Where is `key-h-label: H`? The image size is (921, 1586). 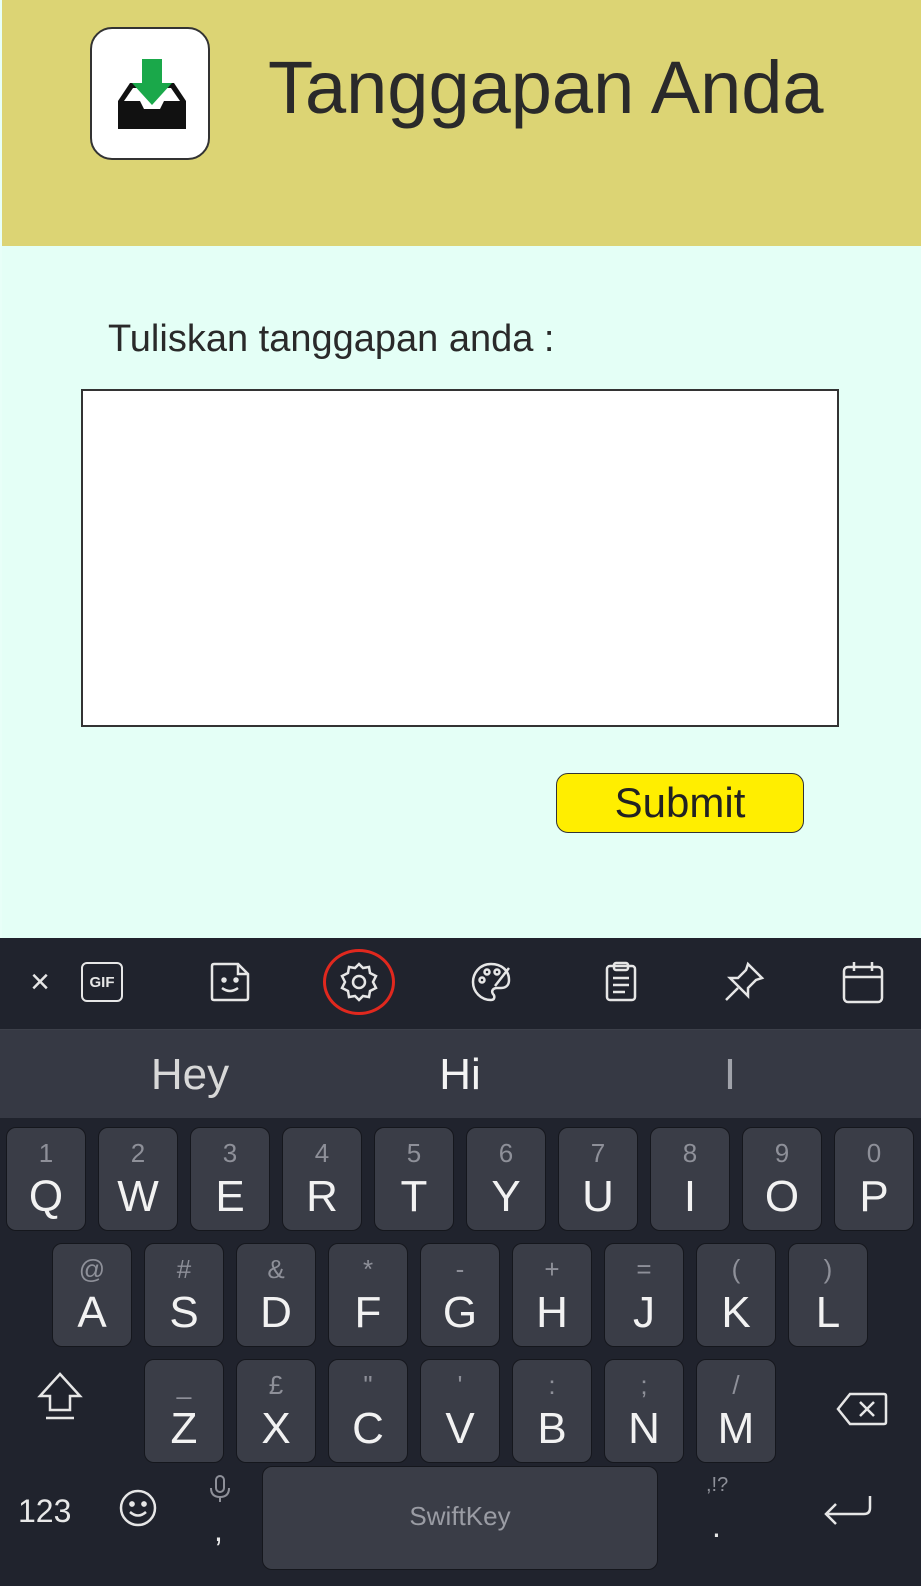 key-h-label: H is located at coordinates (552, 1312).